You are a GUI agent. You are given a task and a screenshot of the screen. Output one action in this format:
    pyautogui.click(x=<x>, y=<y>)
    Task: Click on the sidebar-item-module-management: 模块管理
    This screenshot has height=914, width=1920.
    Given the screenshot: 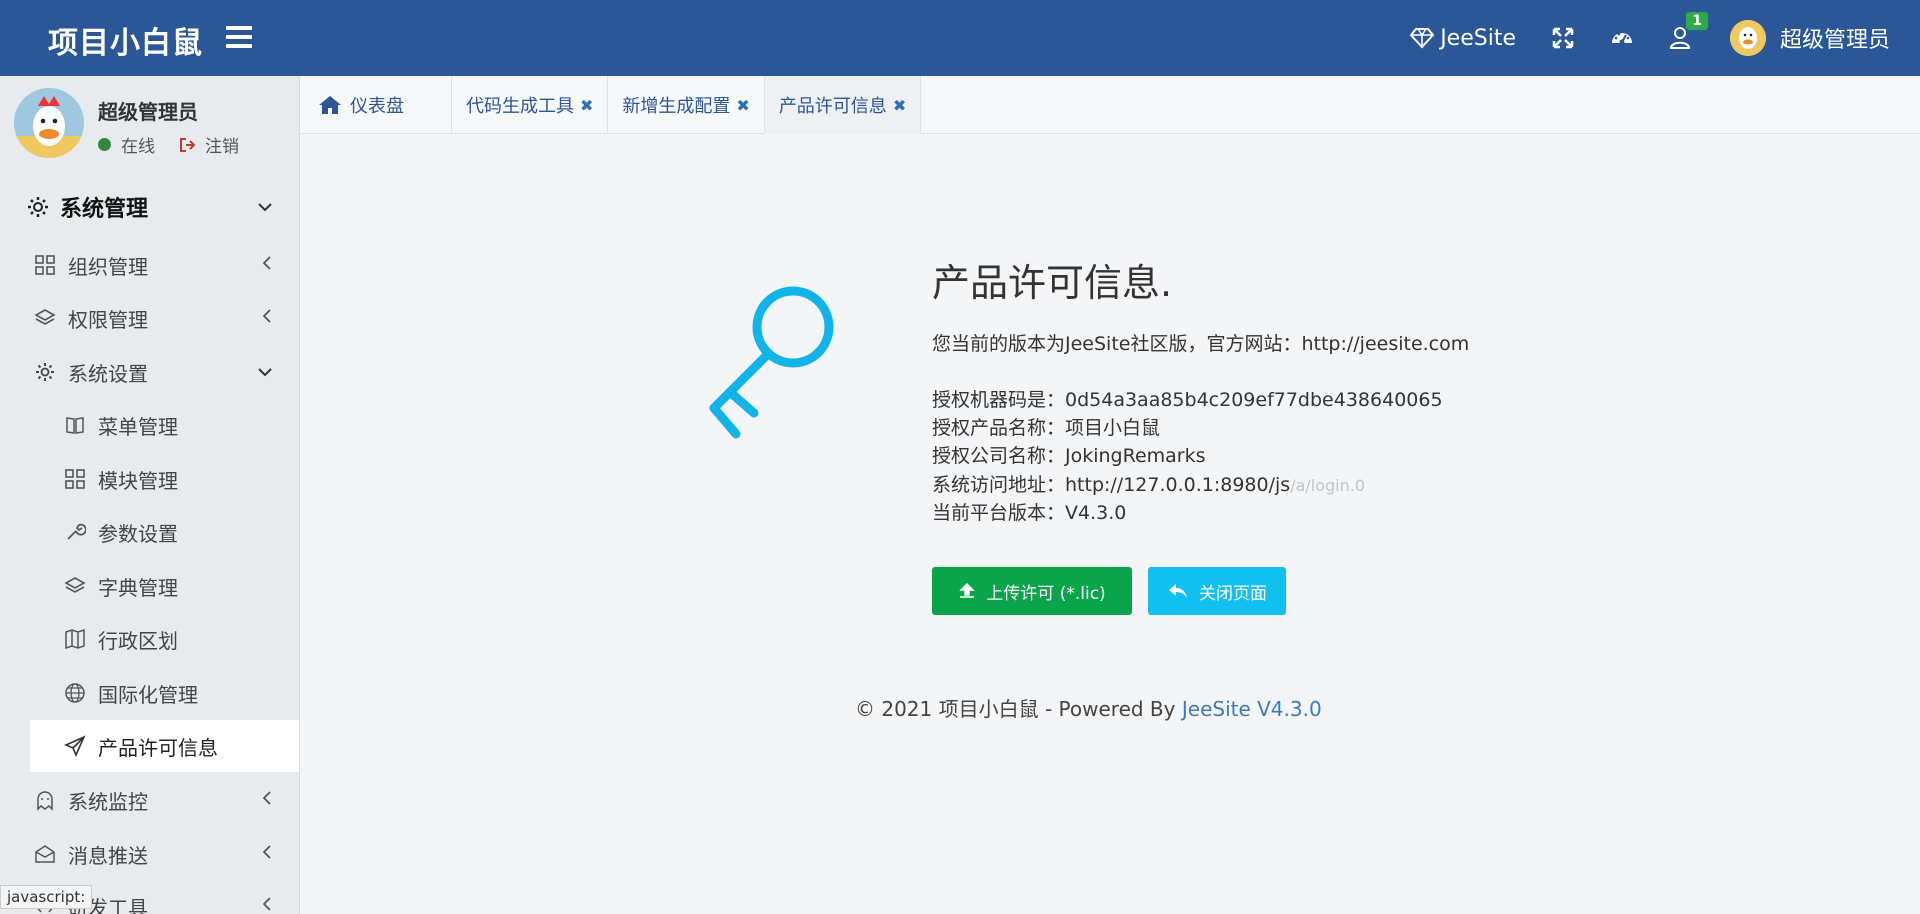 What is the action you would take?
    pyautogui.click(x=149, y=479)
    